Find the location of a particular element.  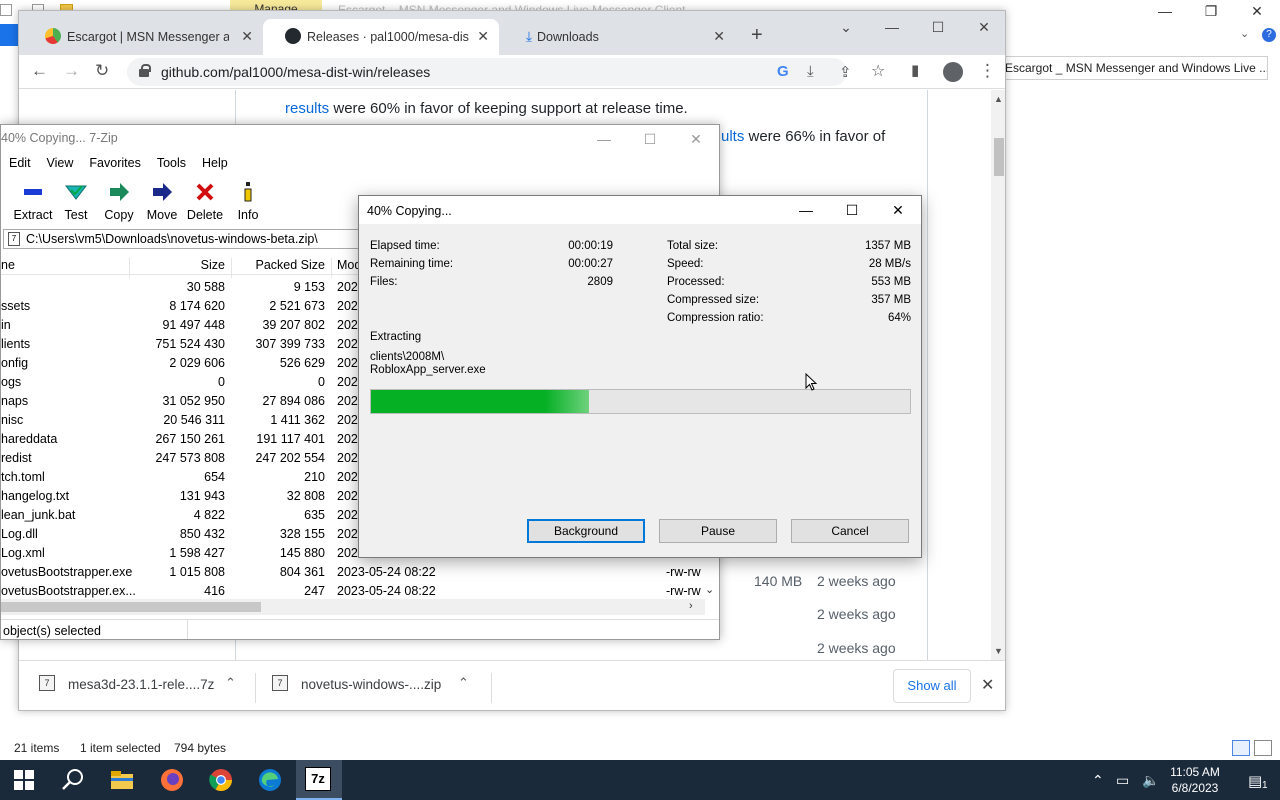

asset-row: 2 weeks ago is located at coordinates (819, 614).